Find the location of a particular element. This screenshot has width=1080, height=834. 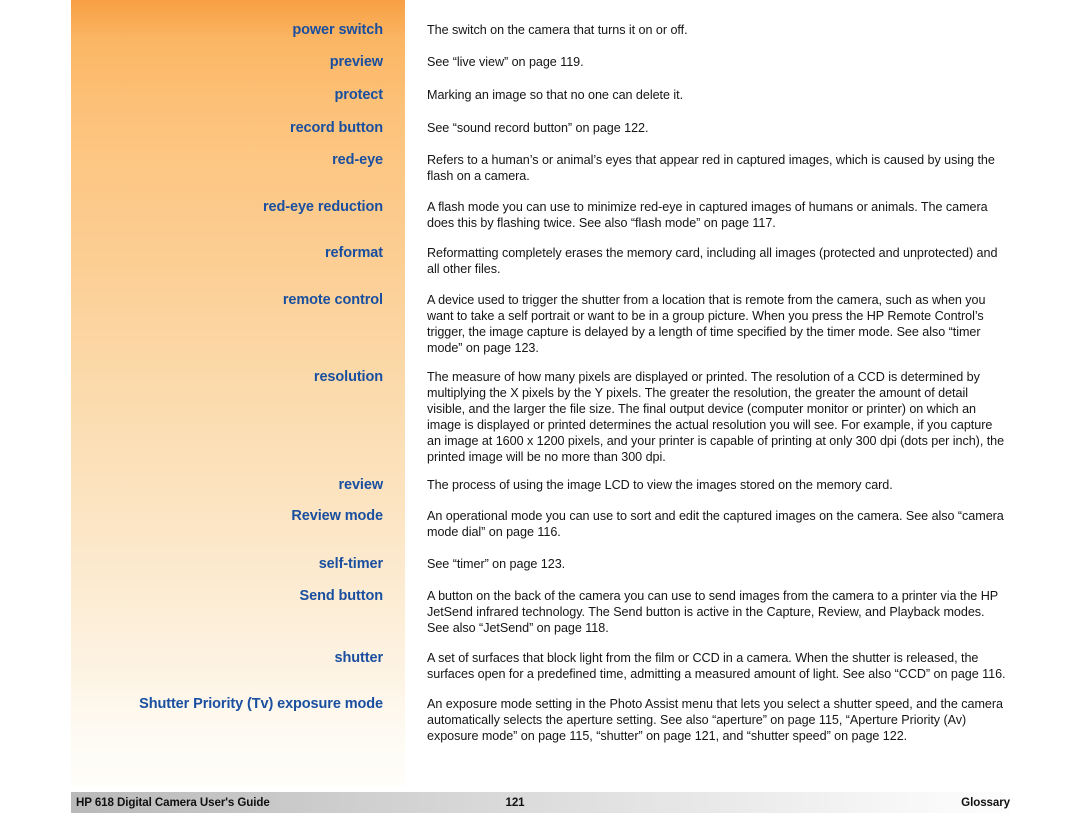

glossary-term: remote control is located at coordinates (332, 300).